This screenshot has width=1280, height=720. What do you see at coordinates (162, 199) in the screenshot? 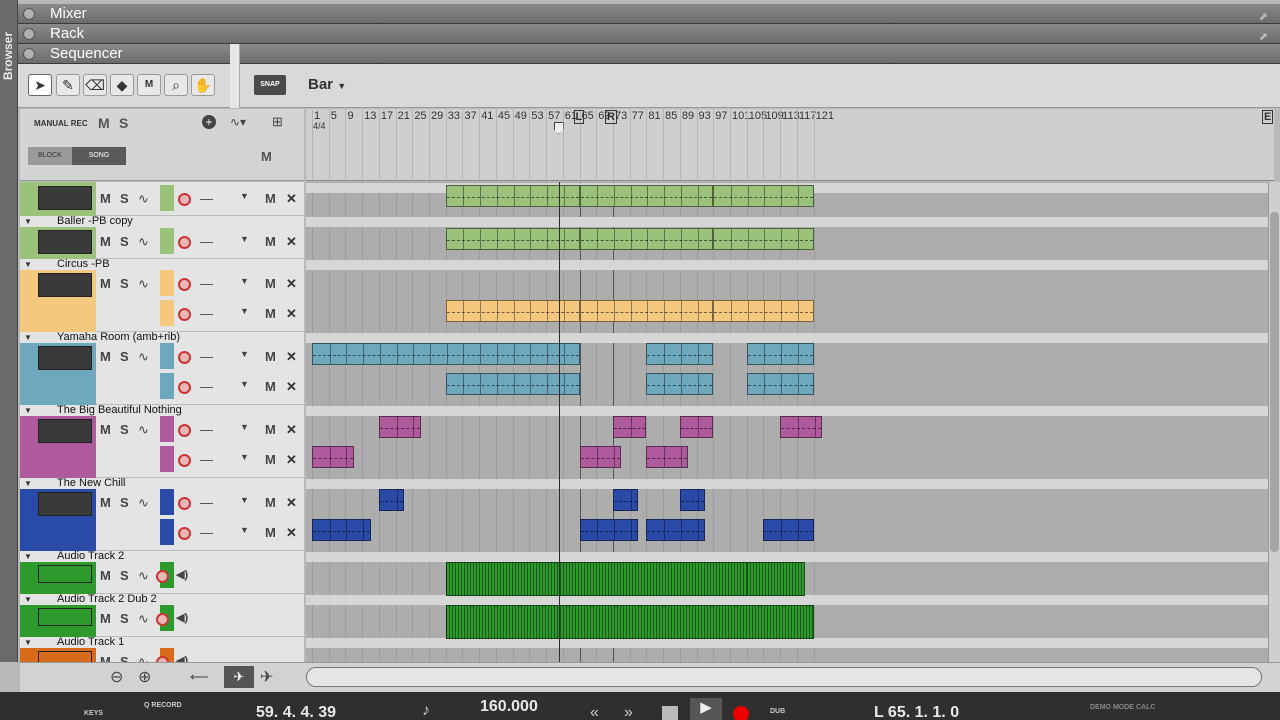
I see `track-header: M S ∿ — ▼ M ✕` at bounding box center [162, 199].